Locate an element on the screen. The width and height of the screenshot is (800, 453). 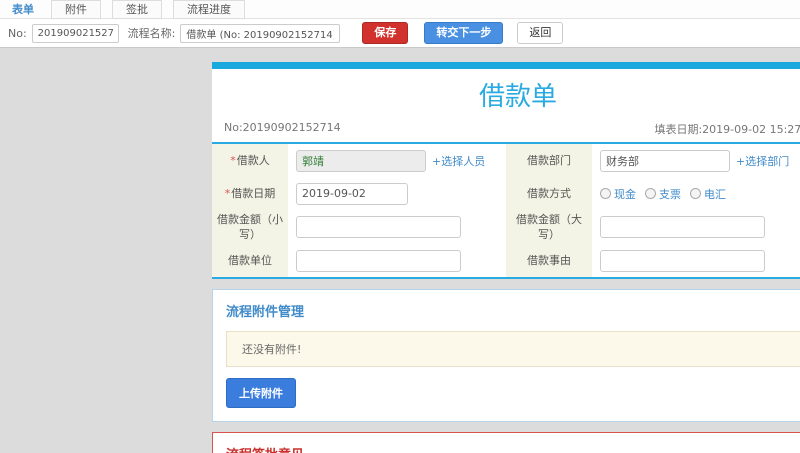
borrow-method-radio-group: 现金 支票 电汇 is located at coordinates (663, 194).